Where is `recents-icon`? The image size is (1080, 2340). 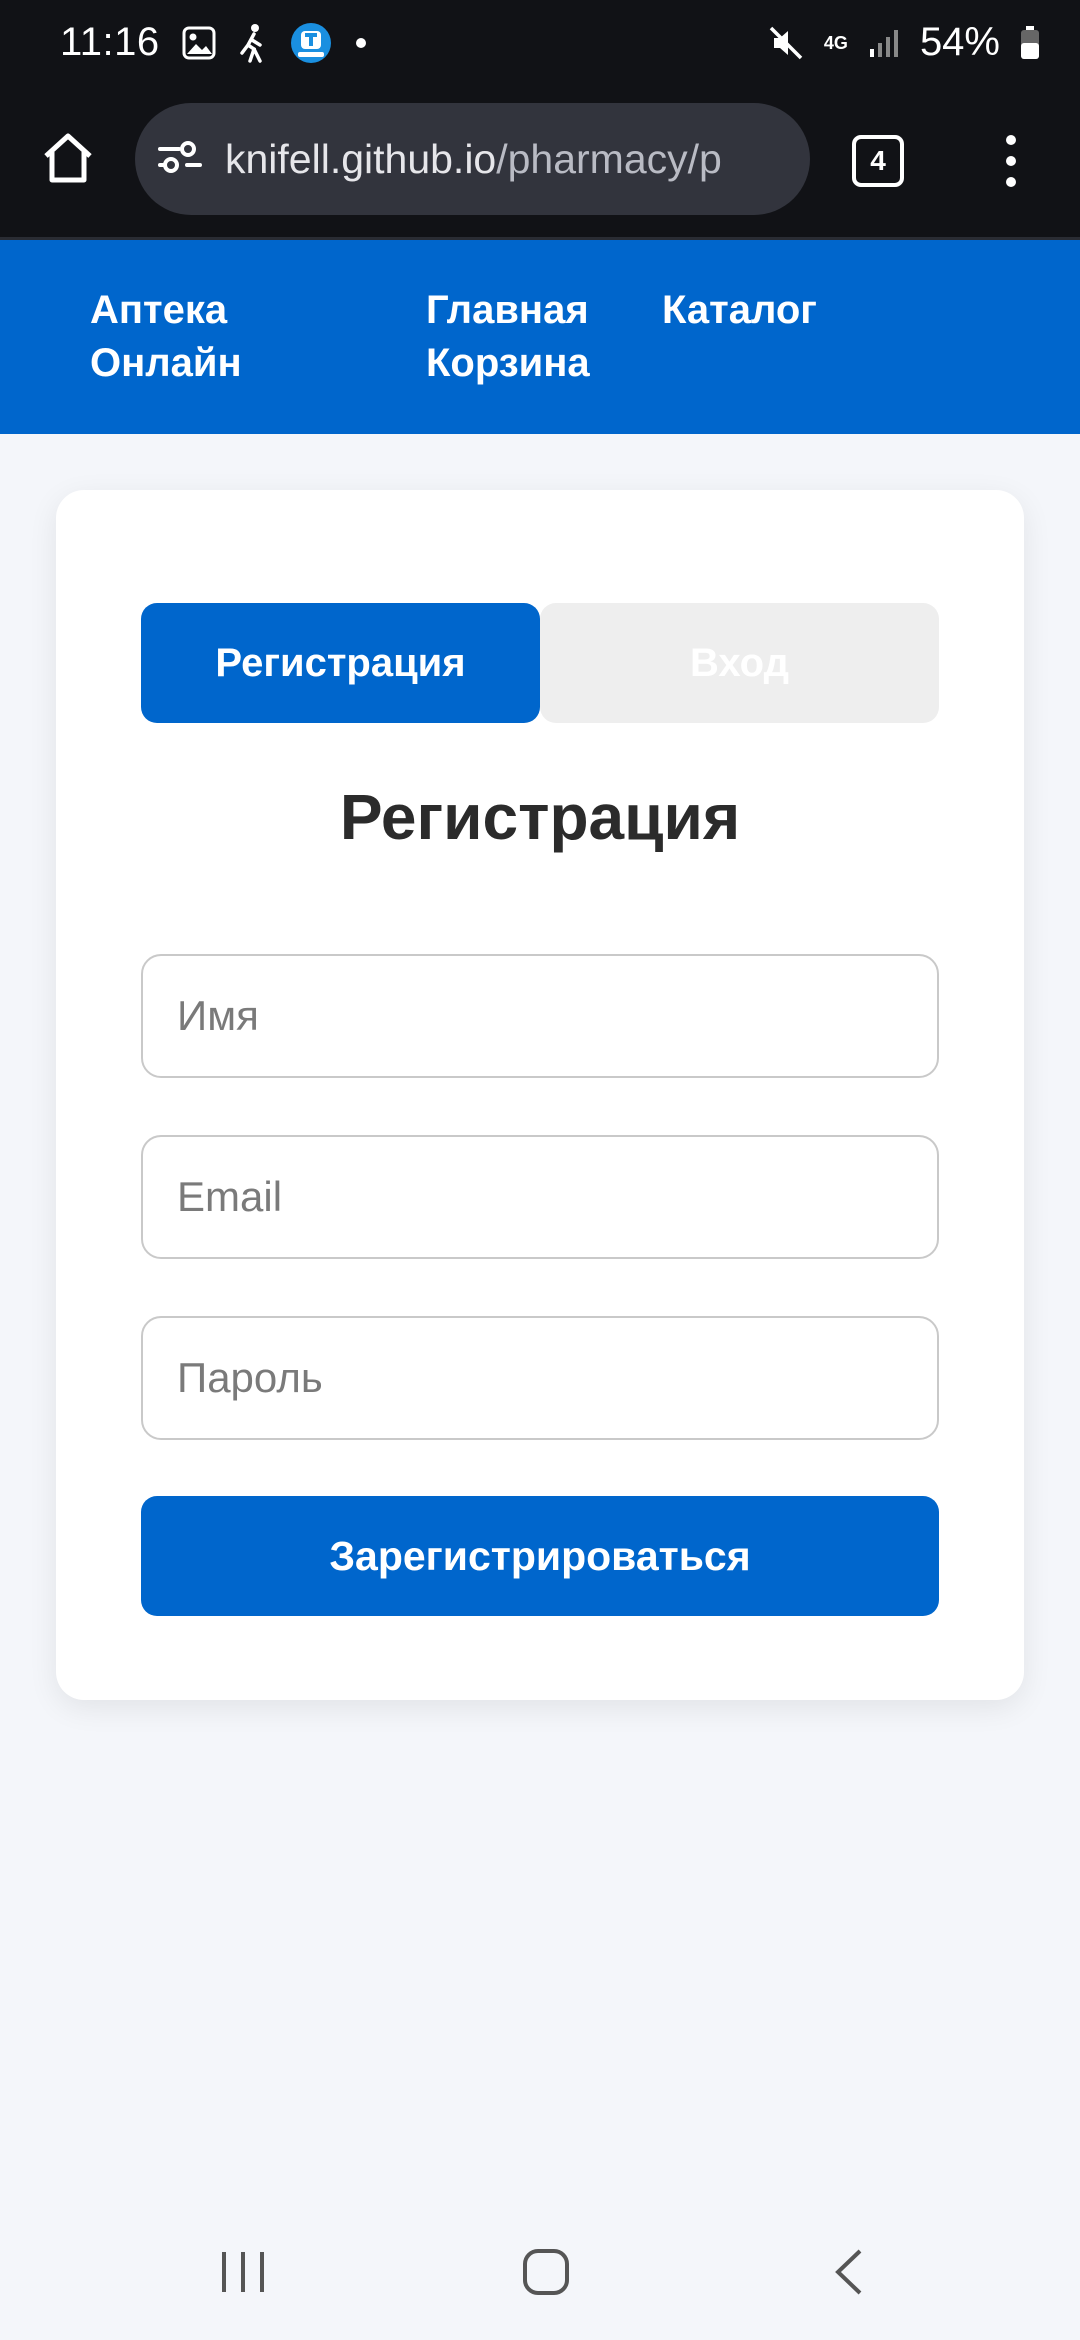
recents-icon is located at coordinates (243, 2272).